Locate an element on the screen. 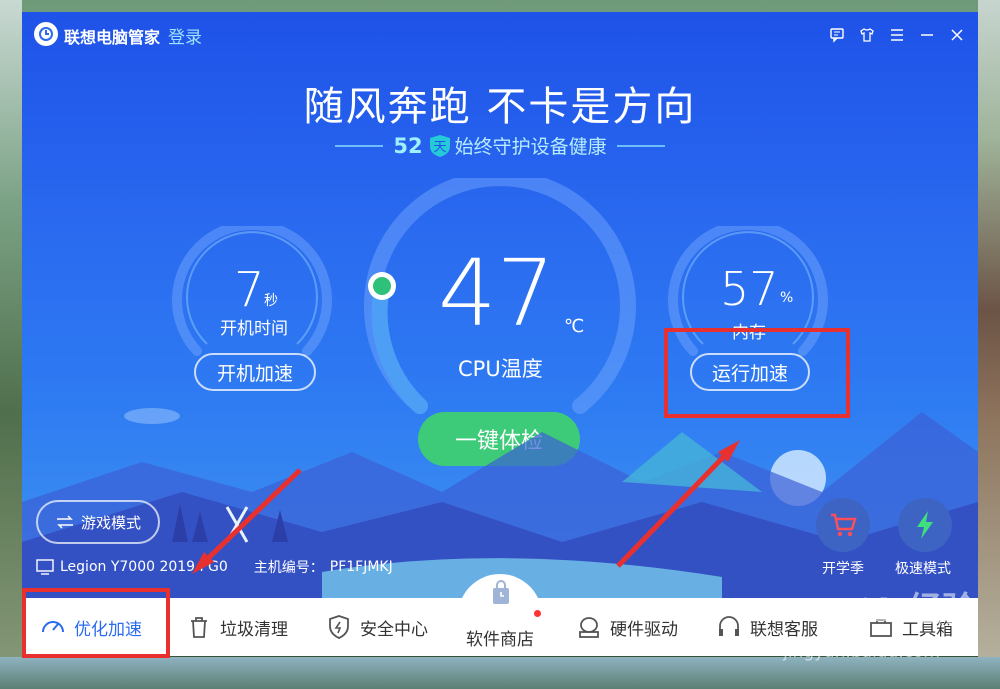 This screenshot has width=1000, height=689. watermark-url: jingyan.baidu.com is located at coordinates (861, 652).